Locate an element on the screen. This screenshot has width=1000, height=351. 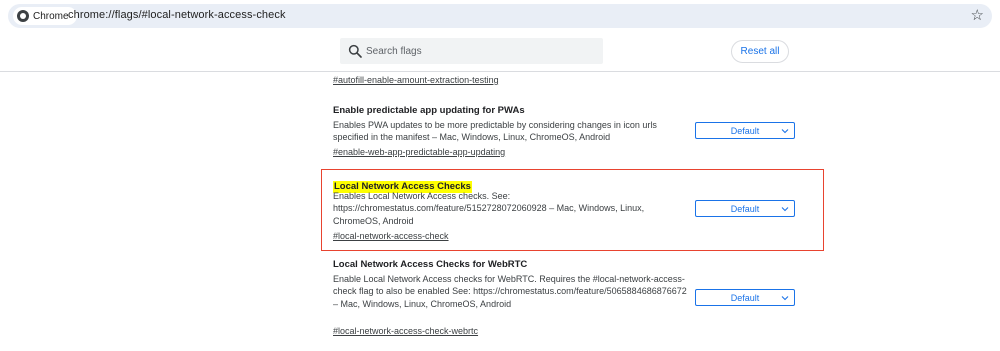
flags-header: Reset all is located at coordinates (500, 51).